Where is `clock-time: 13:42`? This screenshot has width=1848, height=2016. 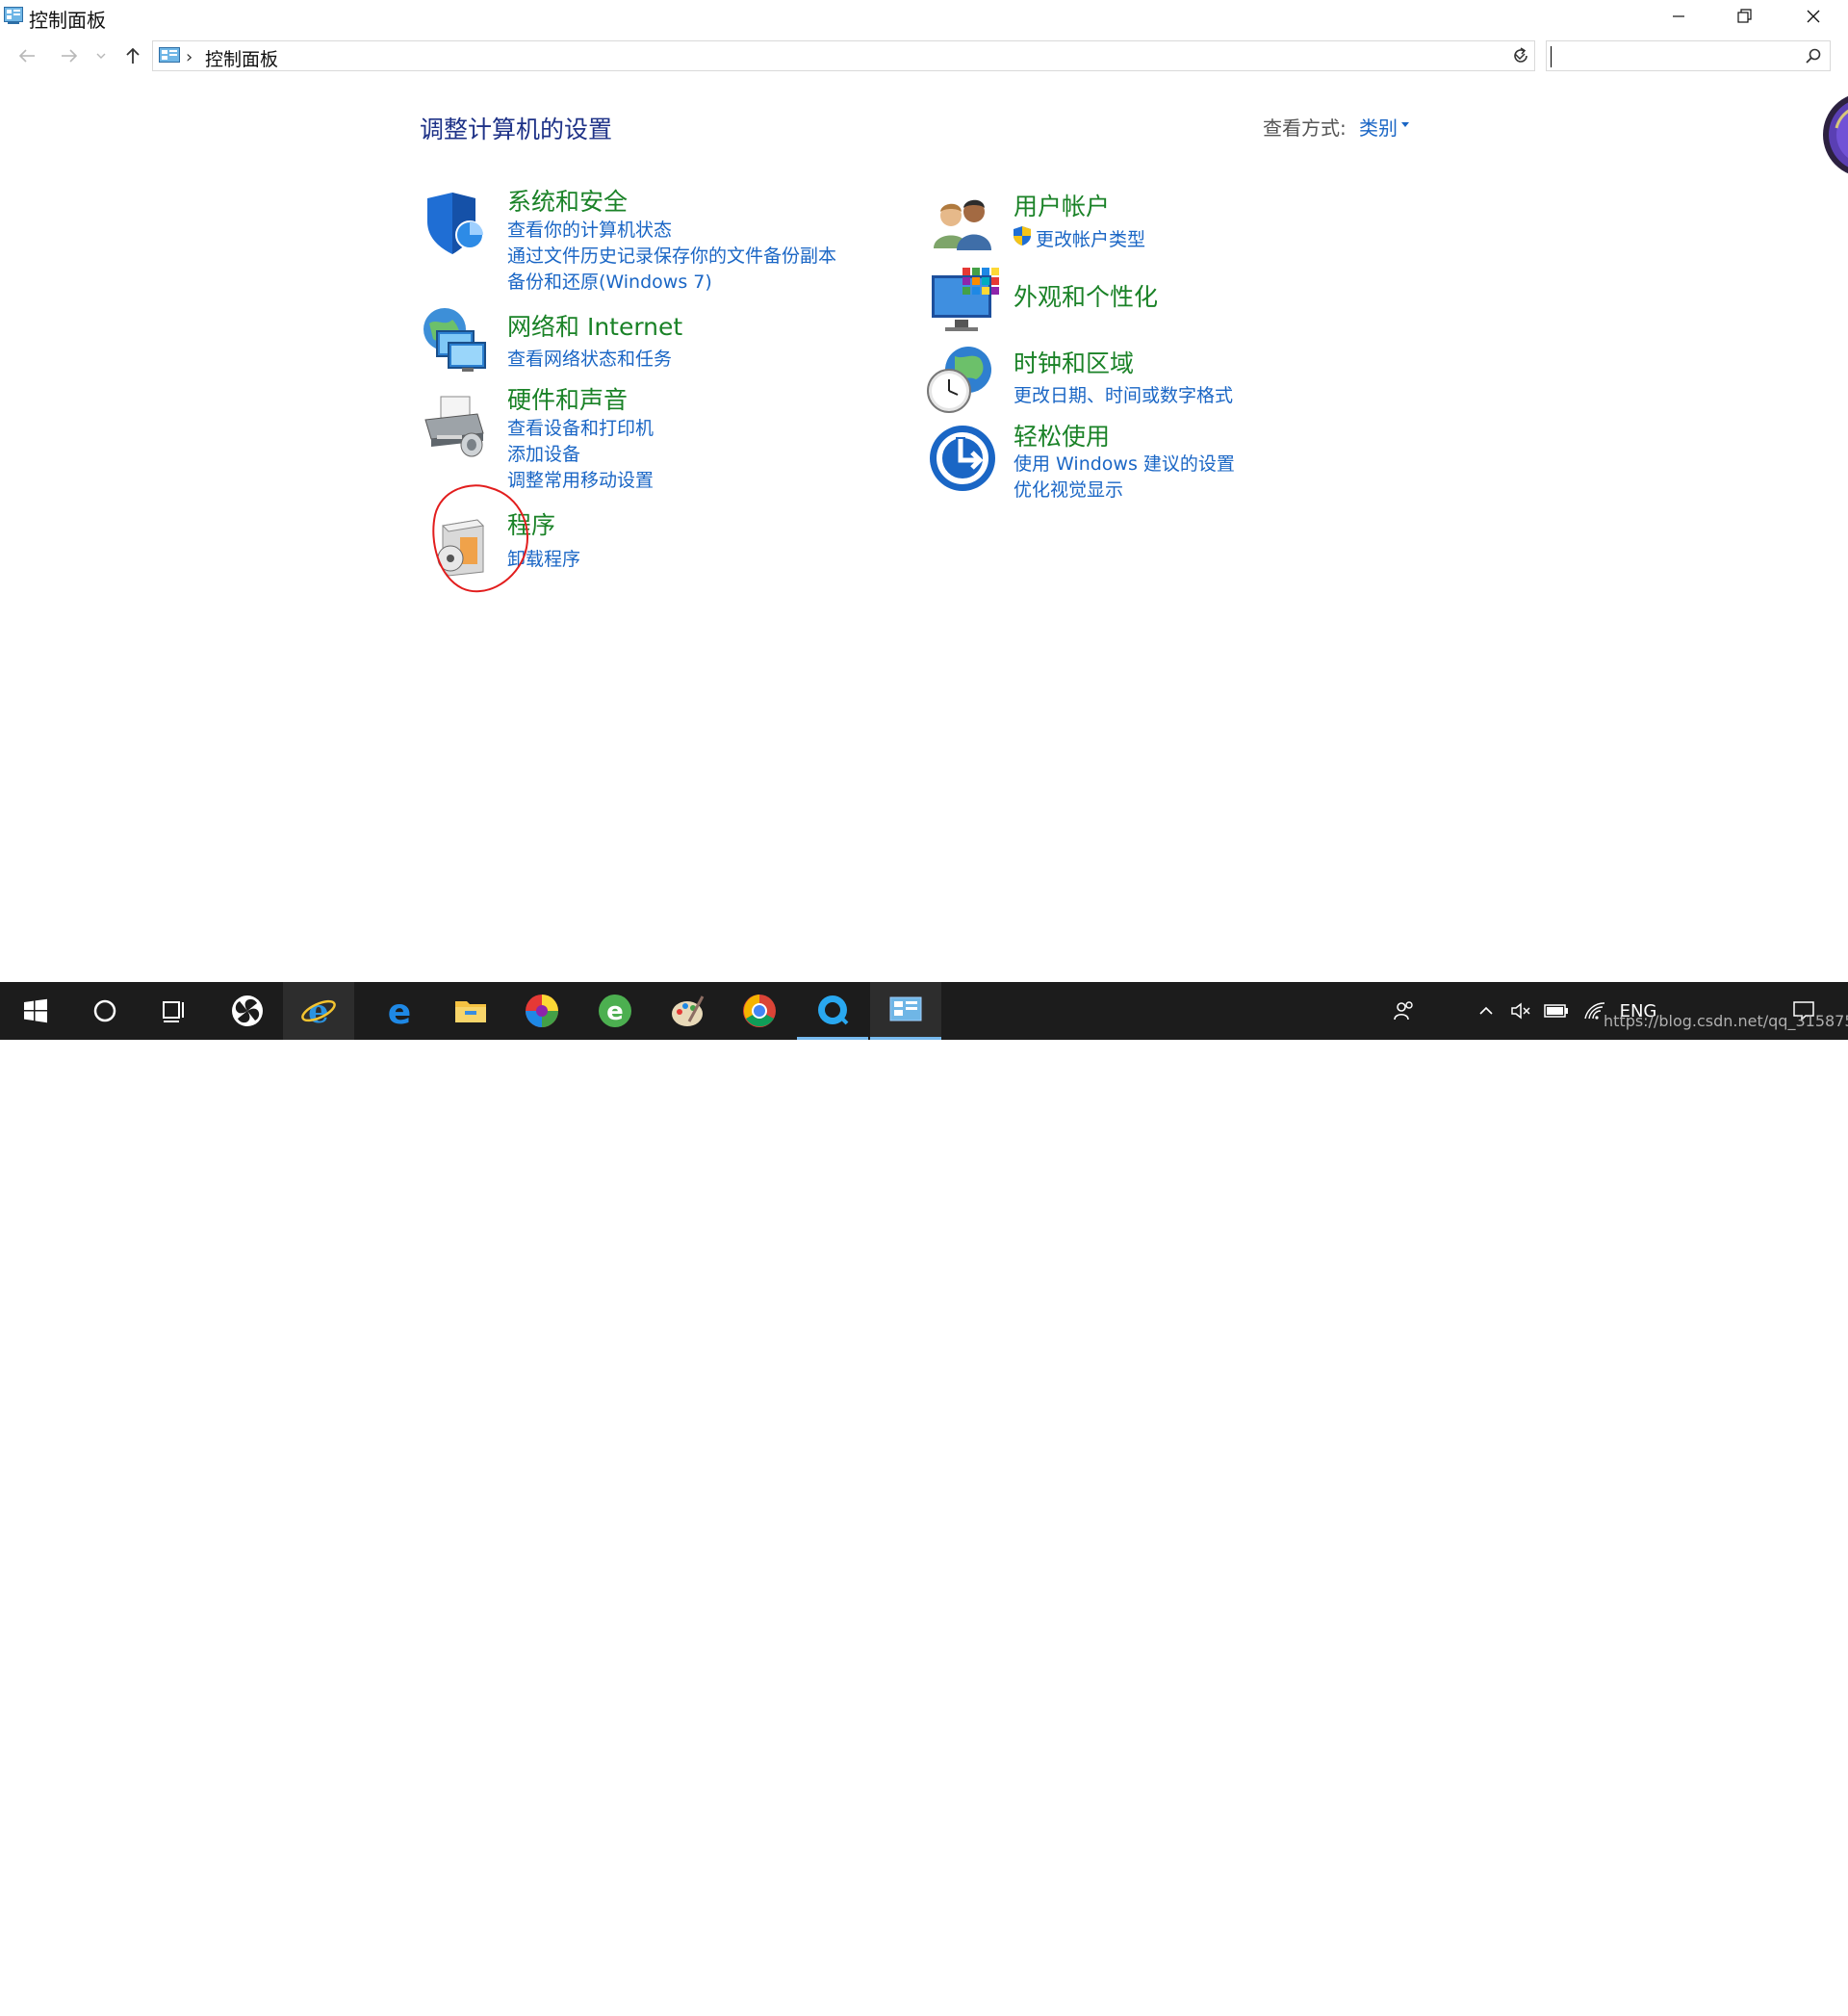
clock-time: 13:42 is located at coordinates (1742, 1980).